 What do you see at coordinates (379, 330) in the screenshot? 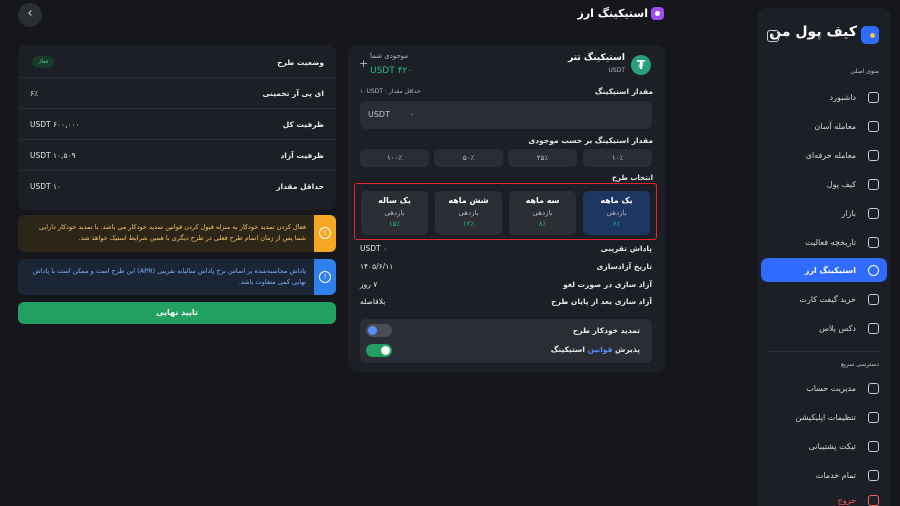
I see `auto-renew-toggle` at bounding box center [379, 330].